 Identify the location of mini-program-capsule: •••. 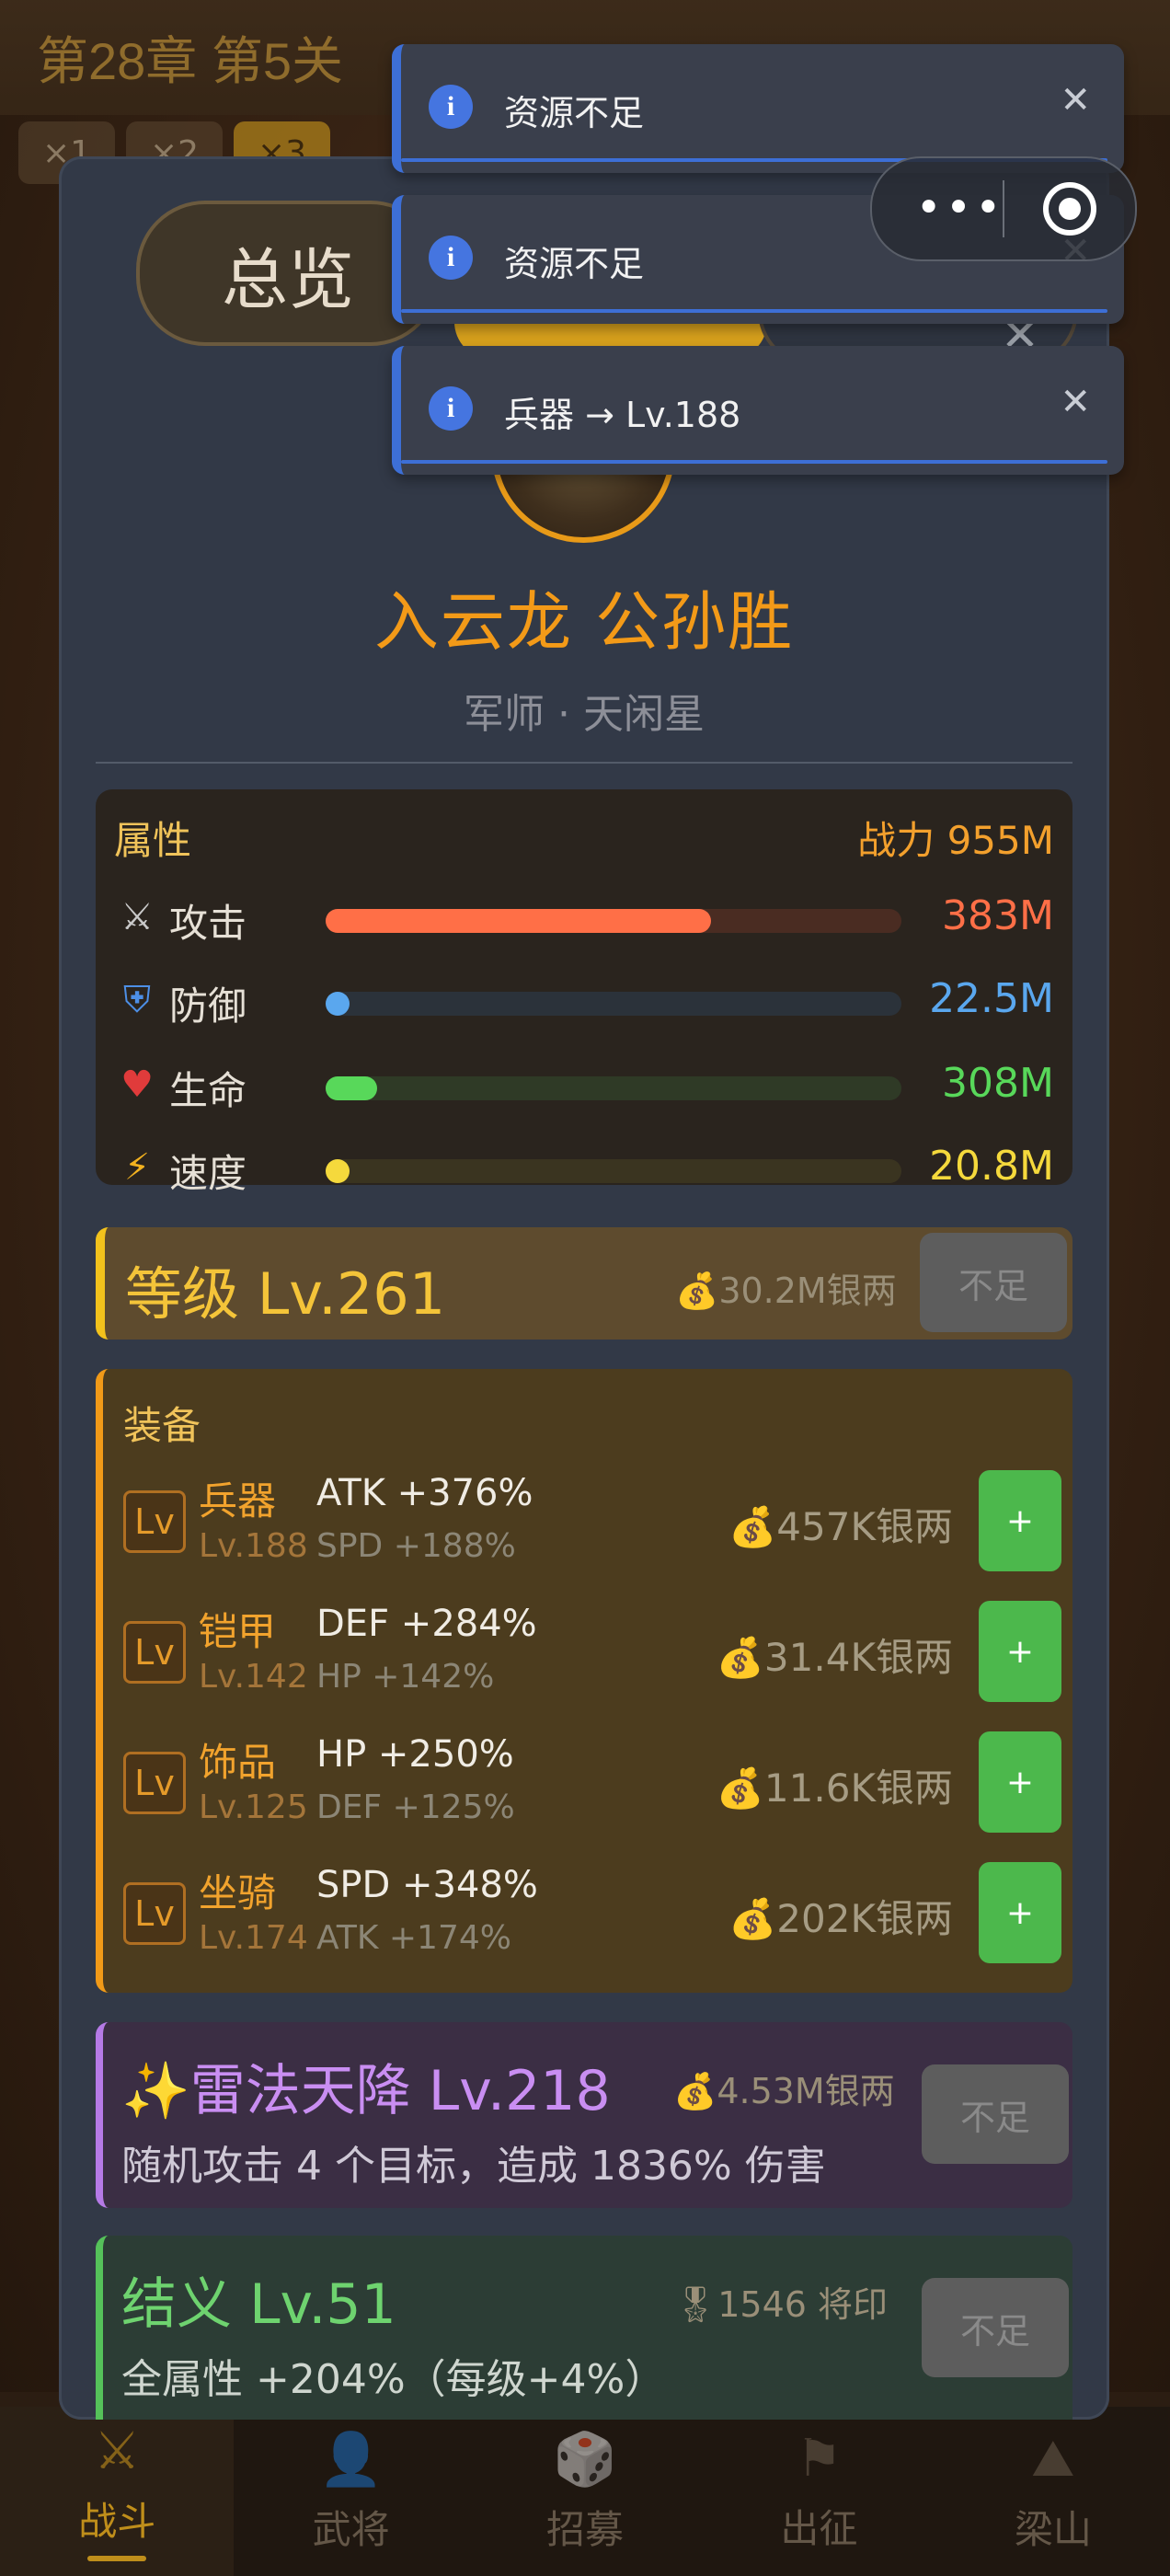
(1003, 208).